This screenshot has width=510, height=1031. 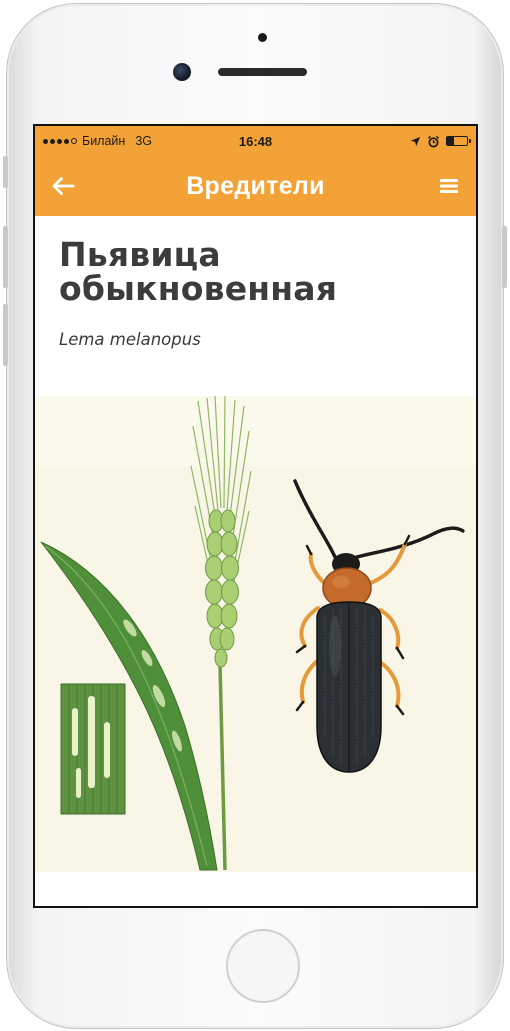 I want to click on menu-button, so click(x=449, y=186).